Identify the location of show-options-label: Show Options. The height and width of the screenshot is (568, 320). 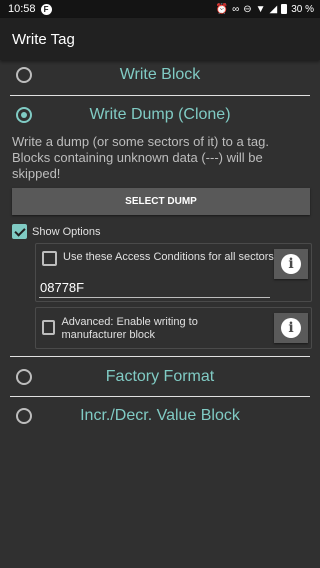
(66, 231).